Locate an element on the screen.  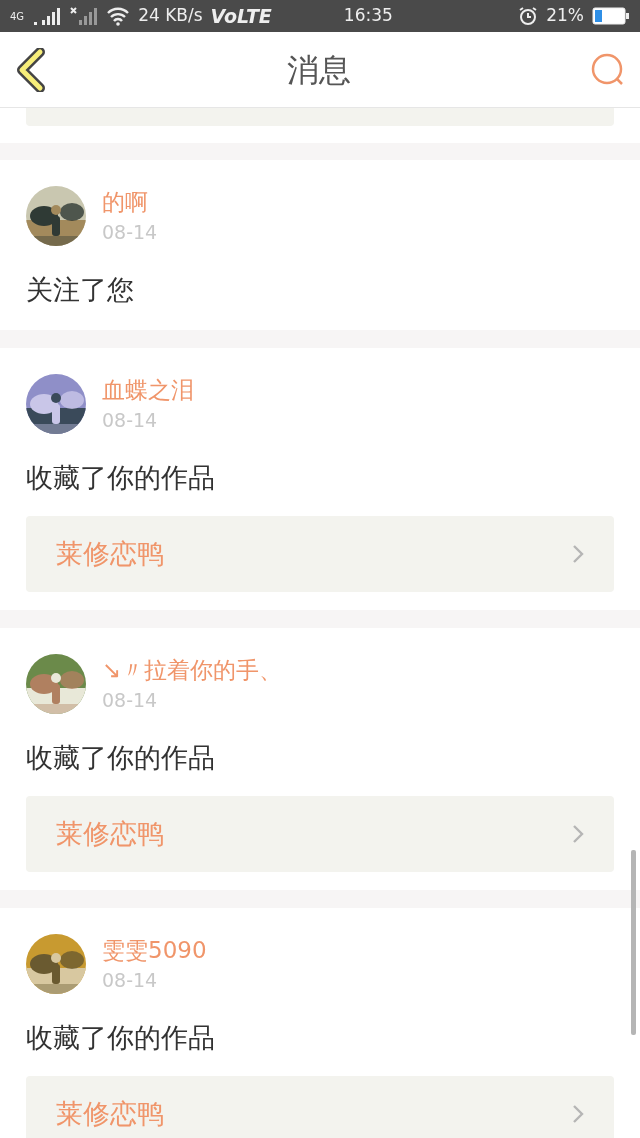
battery-label: 21% is located at coordinates (565, 16).